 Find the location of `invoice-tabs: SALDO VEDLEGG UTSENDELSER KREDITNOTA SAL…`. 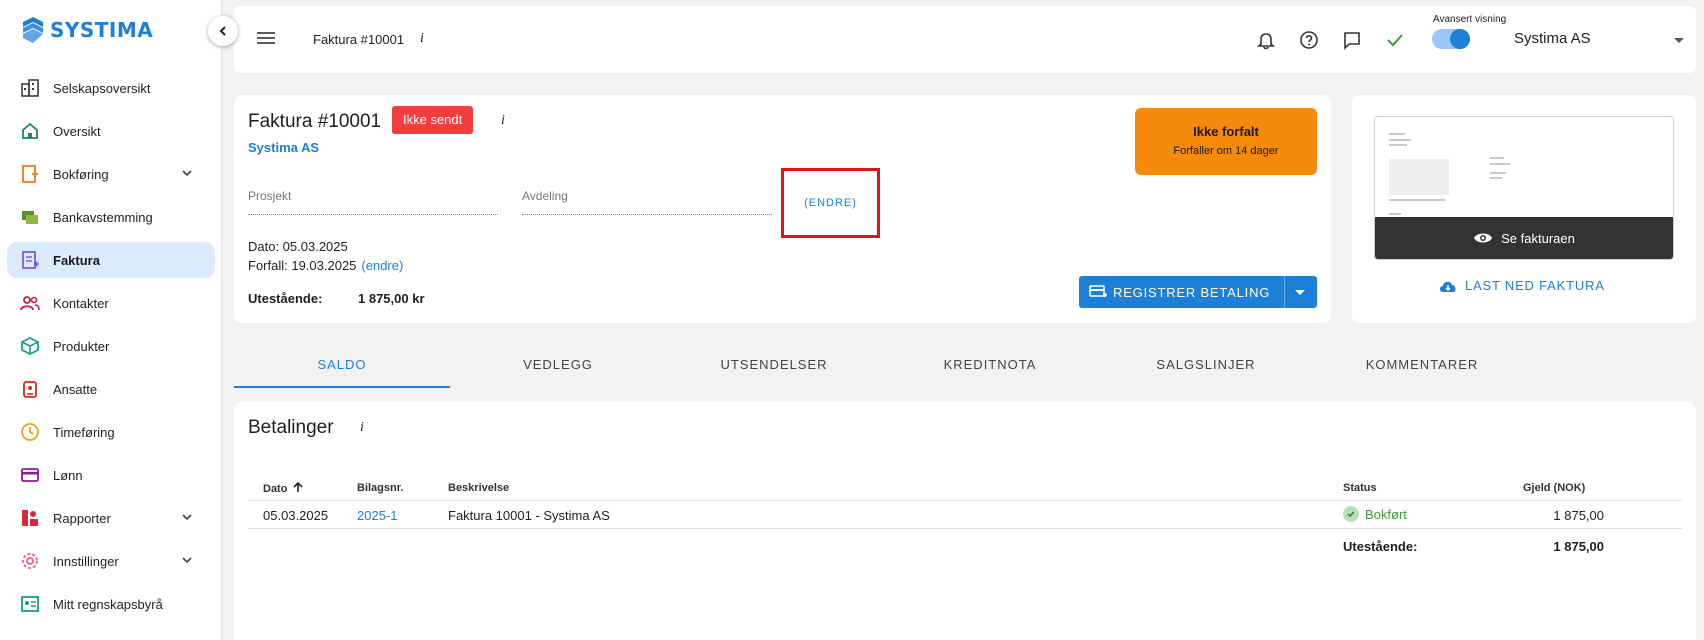

invoice-tabs: SALDO VEDLEGG UTSENDELSER KREDITNOTA SAL… is located at coordinates (965, 369).